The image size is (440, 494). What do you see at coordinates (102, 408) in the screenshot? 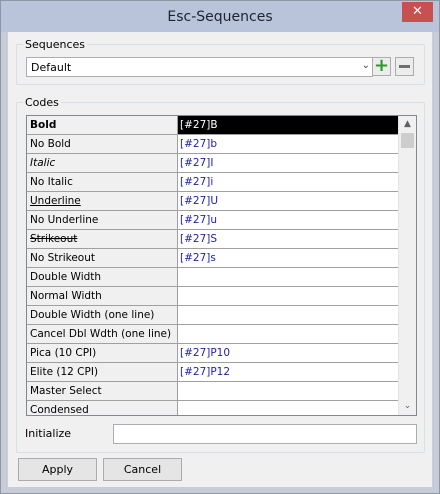
I see `code-name-cell: Condensed` at bounding box center [102, 408].